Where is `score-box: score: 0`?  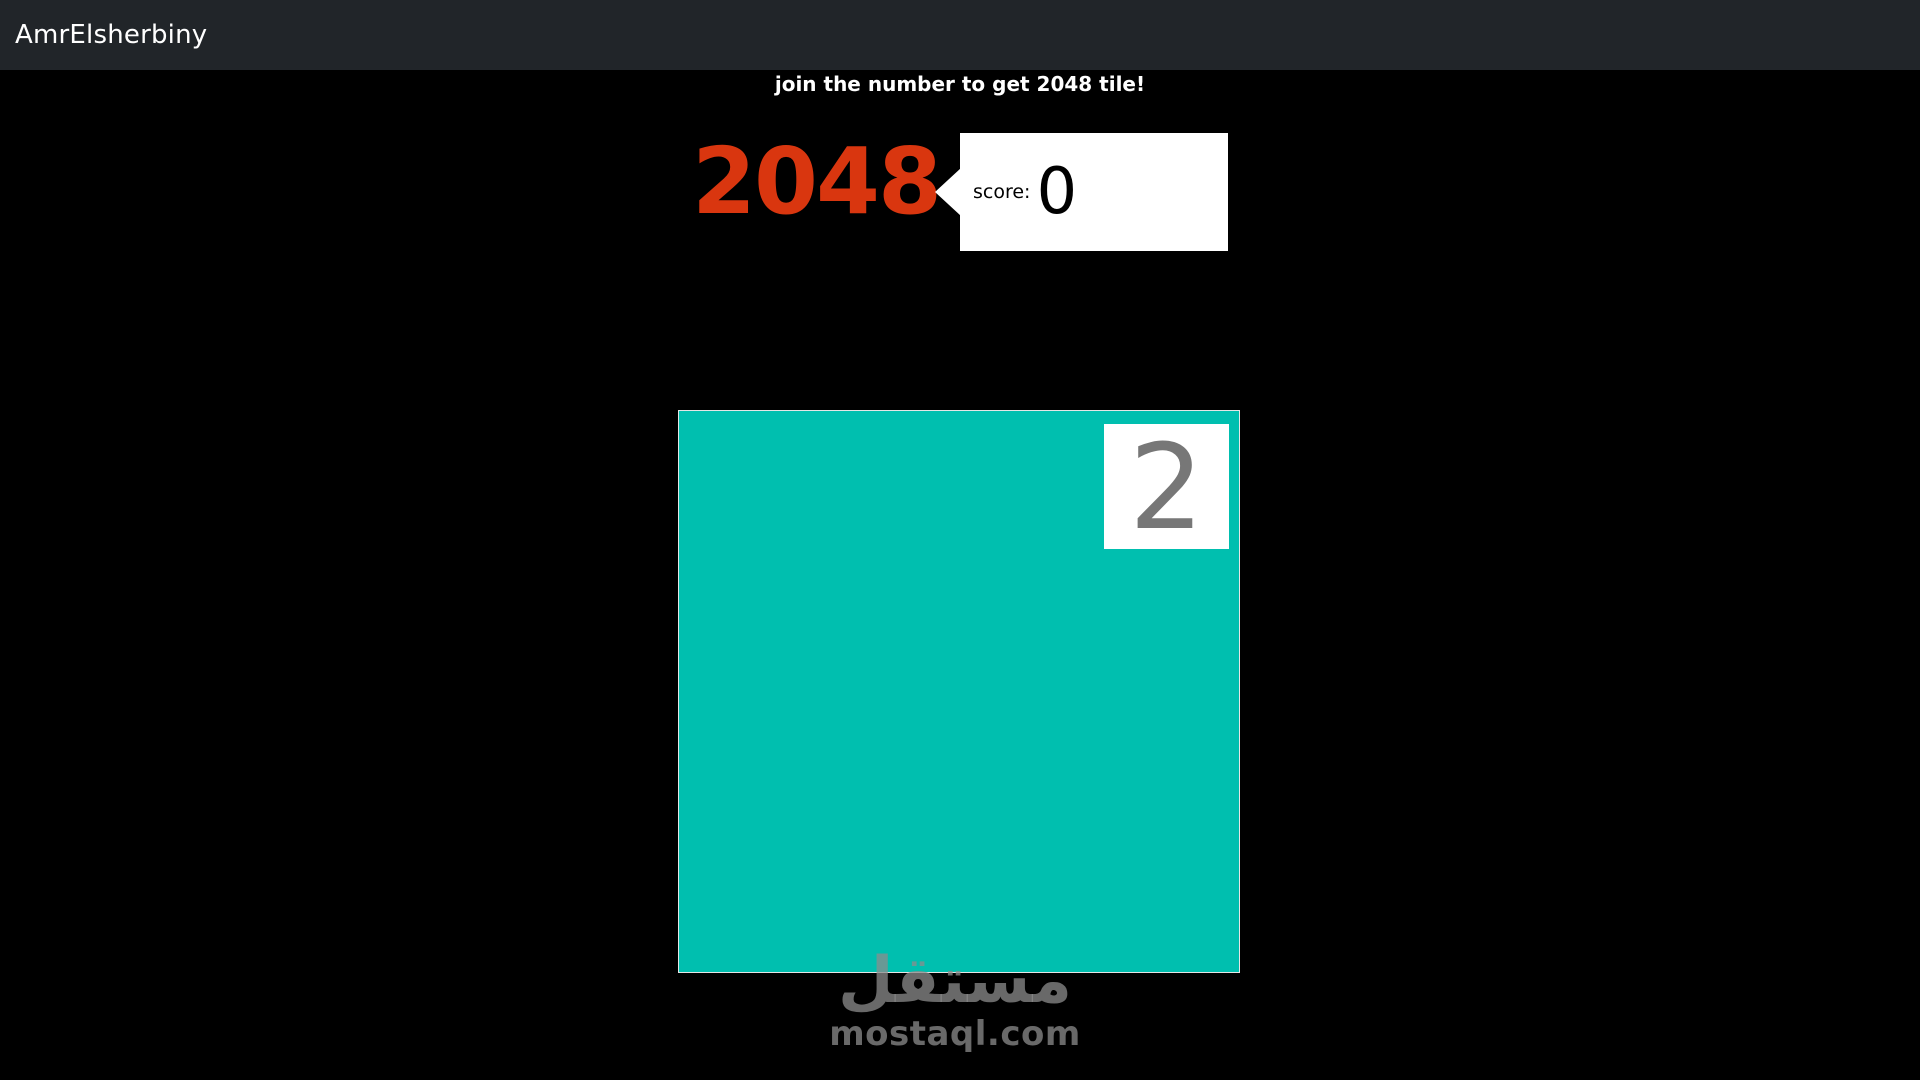 score-box: score: 0 is located at coordinates (1094, 192).